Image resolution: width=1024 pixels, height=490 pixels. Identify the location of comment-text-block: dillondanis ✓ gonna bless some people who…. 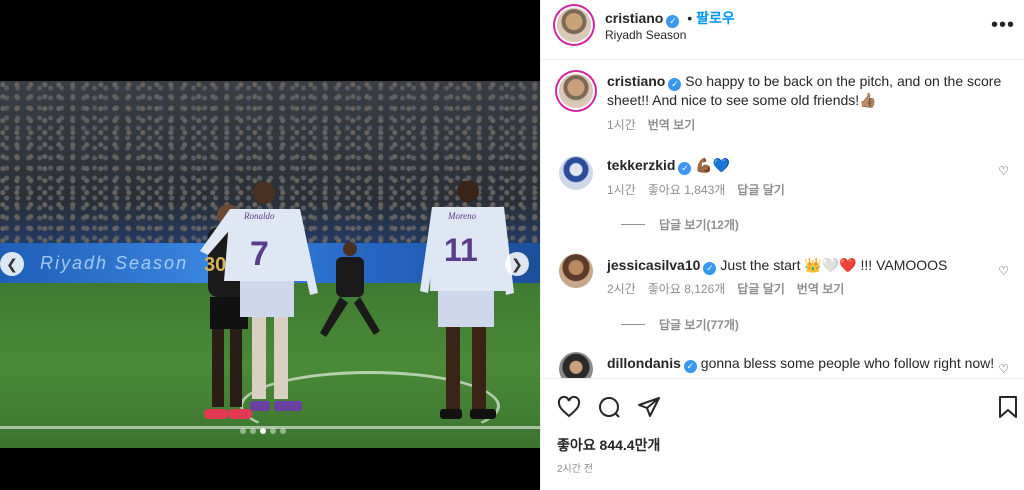
(804, 363).